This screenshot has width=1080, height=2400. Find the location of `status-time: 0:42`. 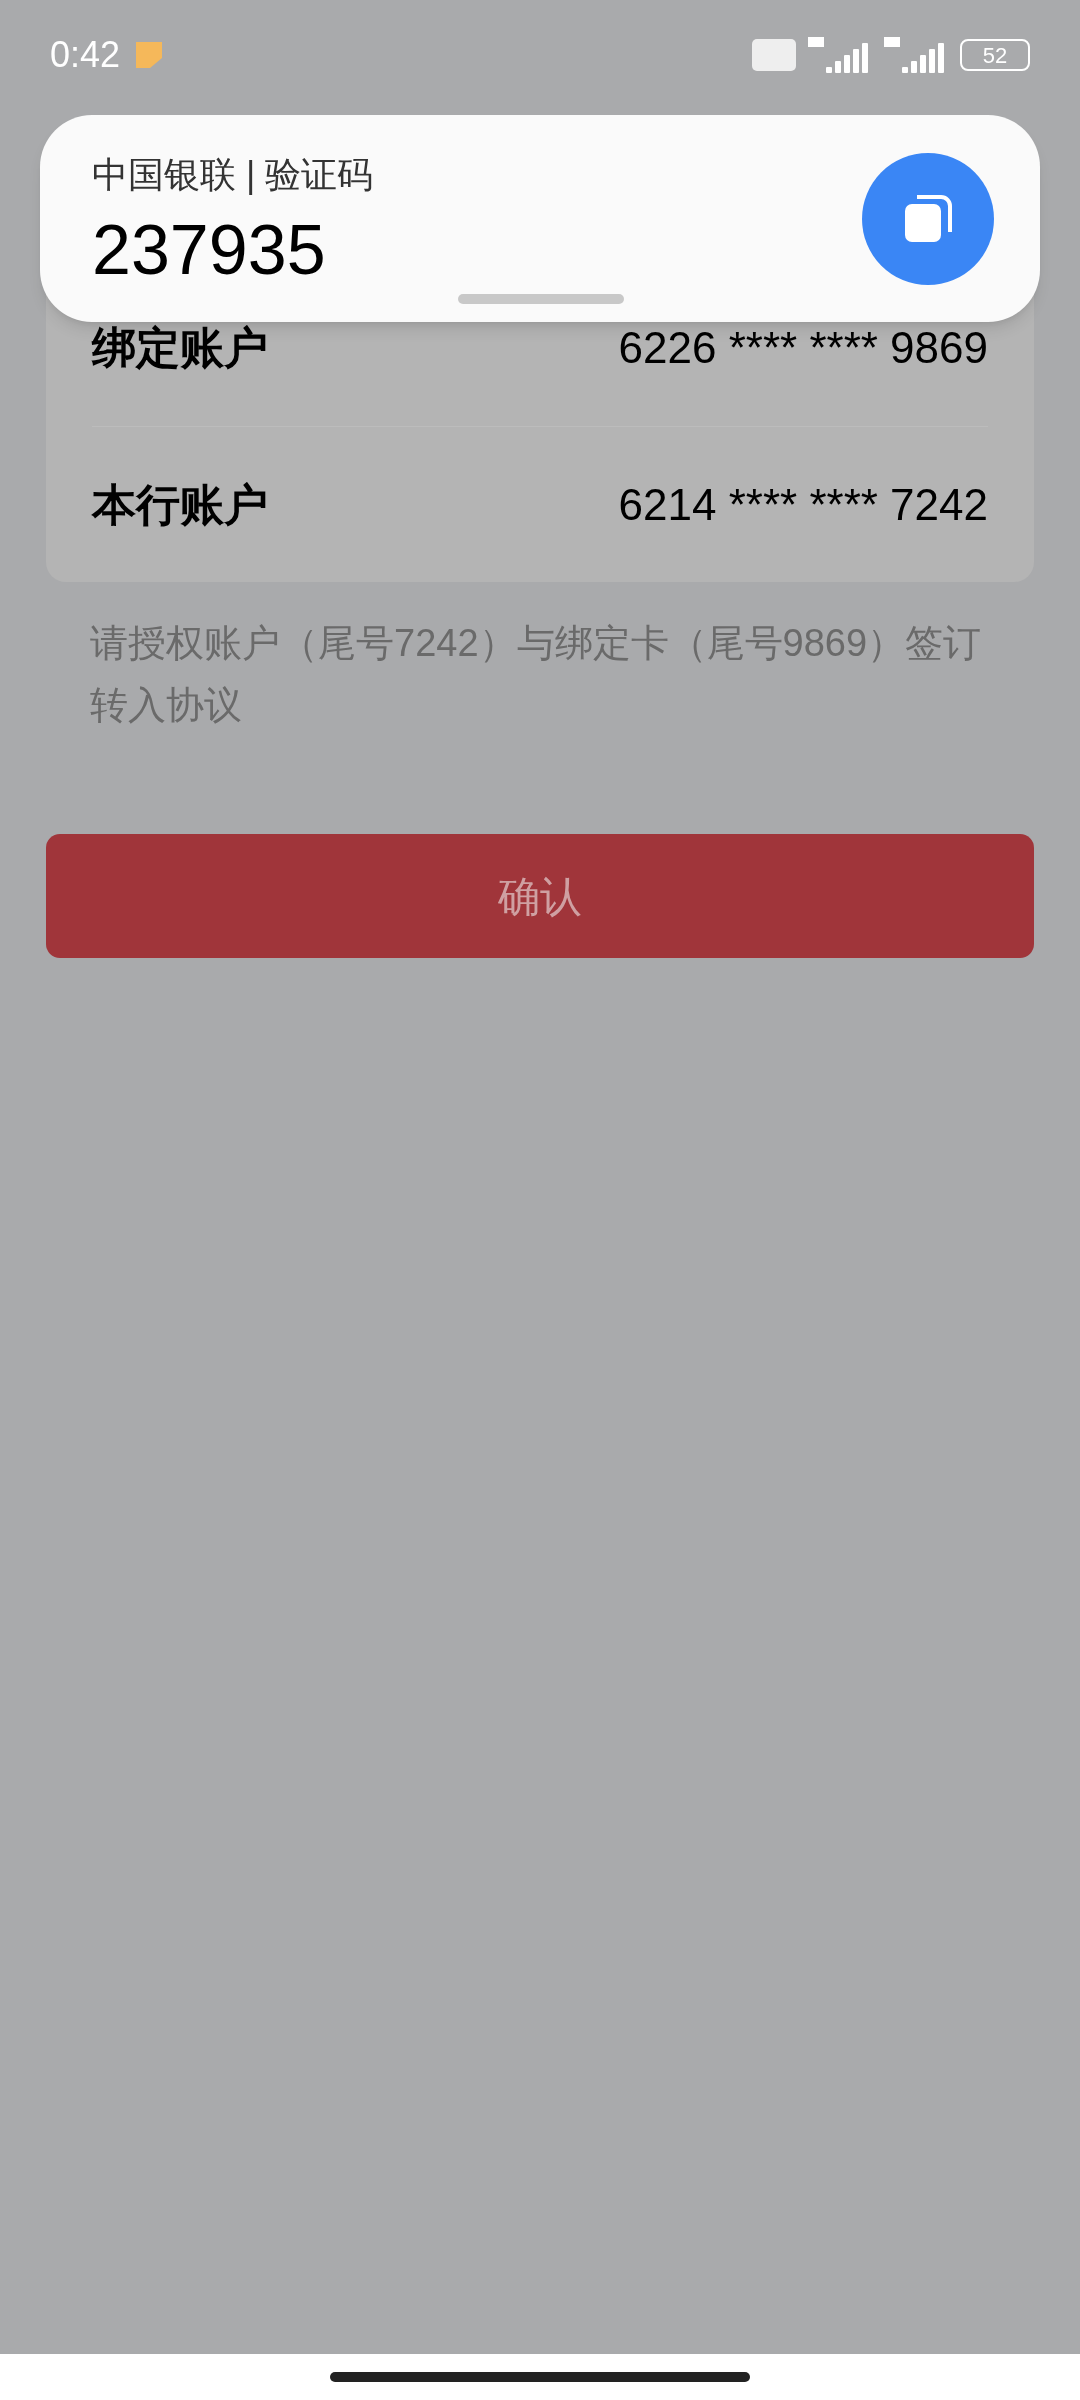

status-time: 0:42 is located at coordinates (85, 55).